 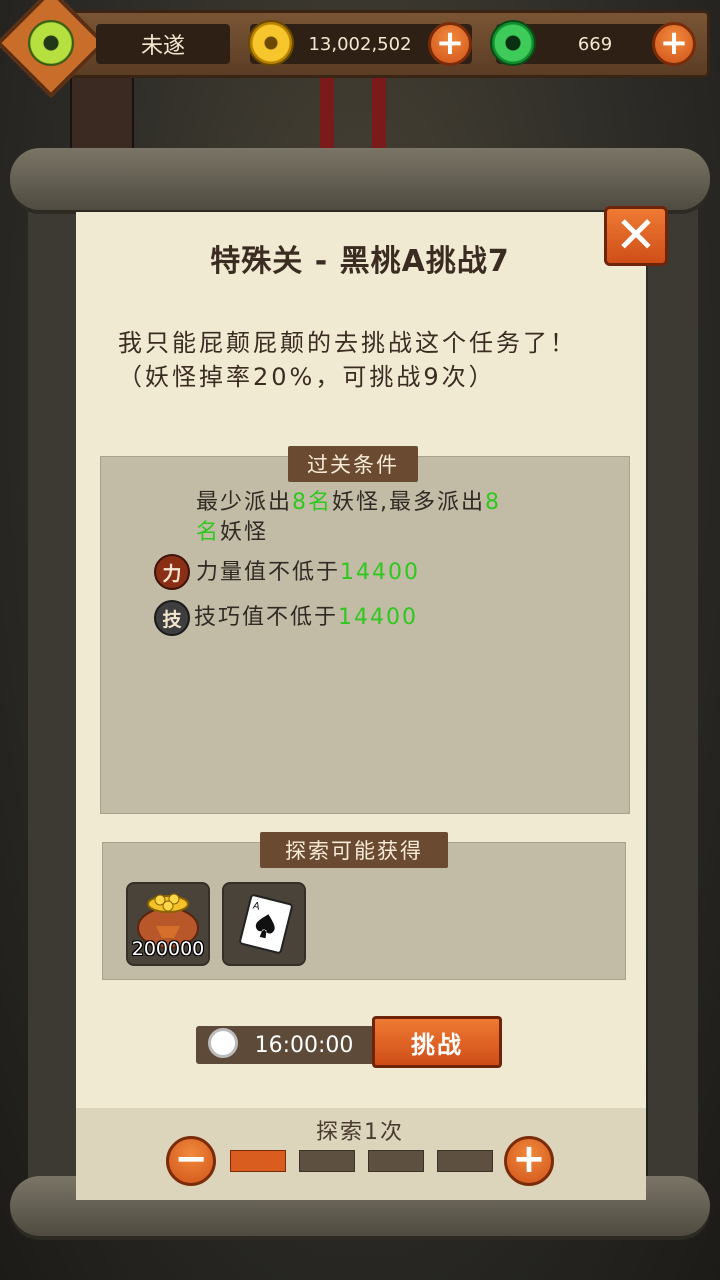 What do you see at coordinates (529, 1161) in the screenshot?
I see `increase-button: +` at bounding box center [529, 1161].